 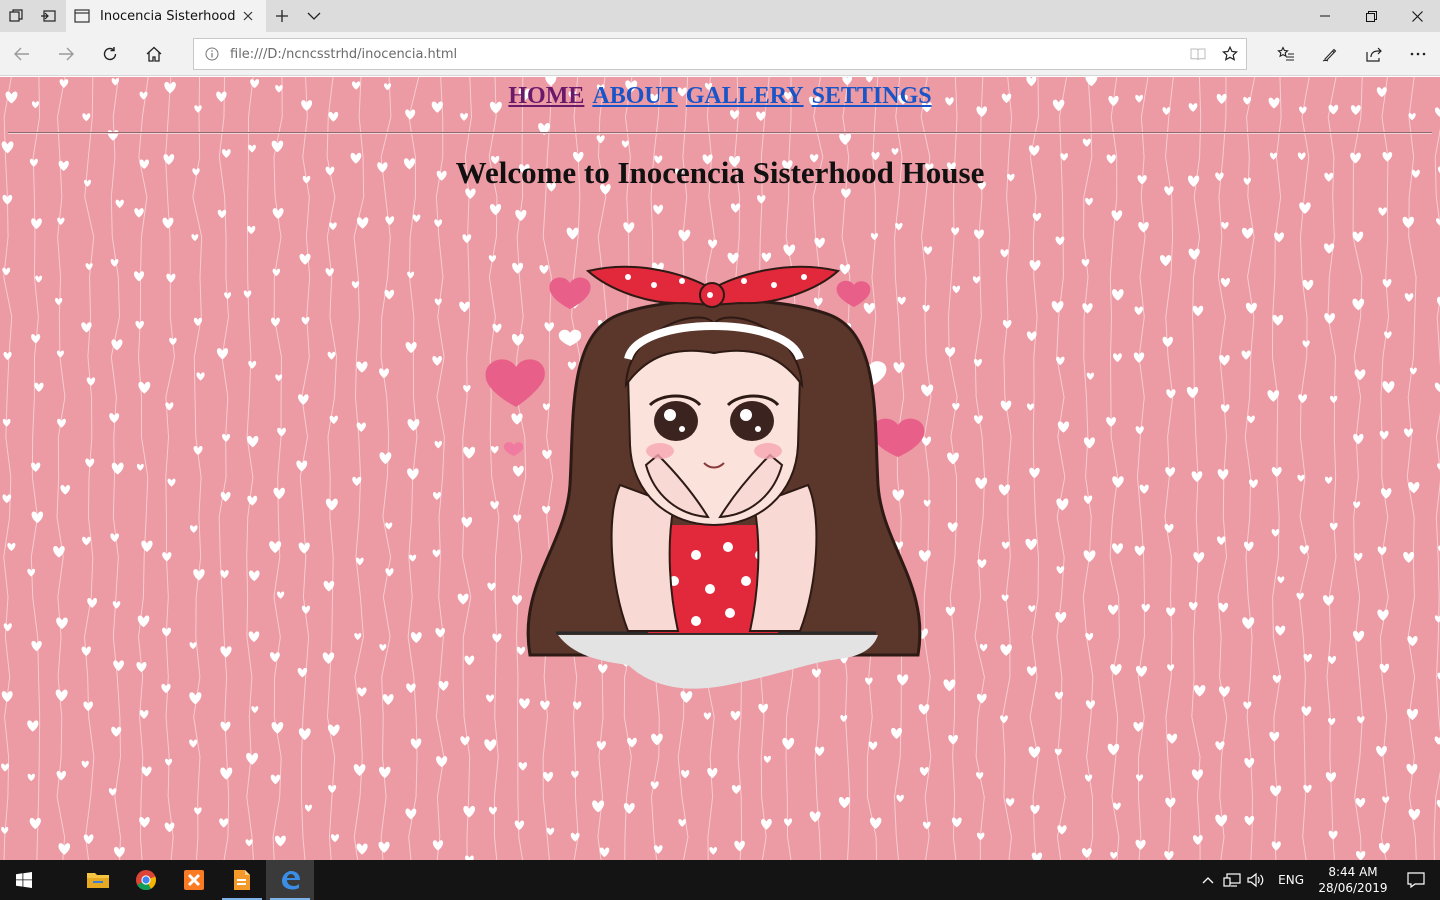 I want to click on start-windows-icon, so click(x=24, y=880).